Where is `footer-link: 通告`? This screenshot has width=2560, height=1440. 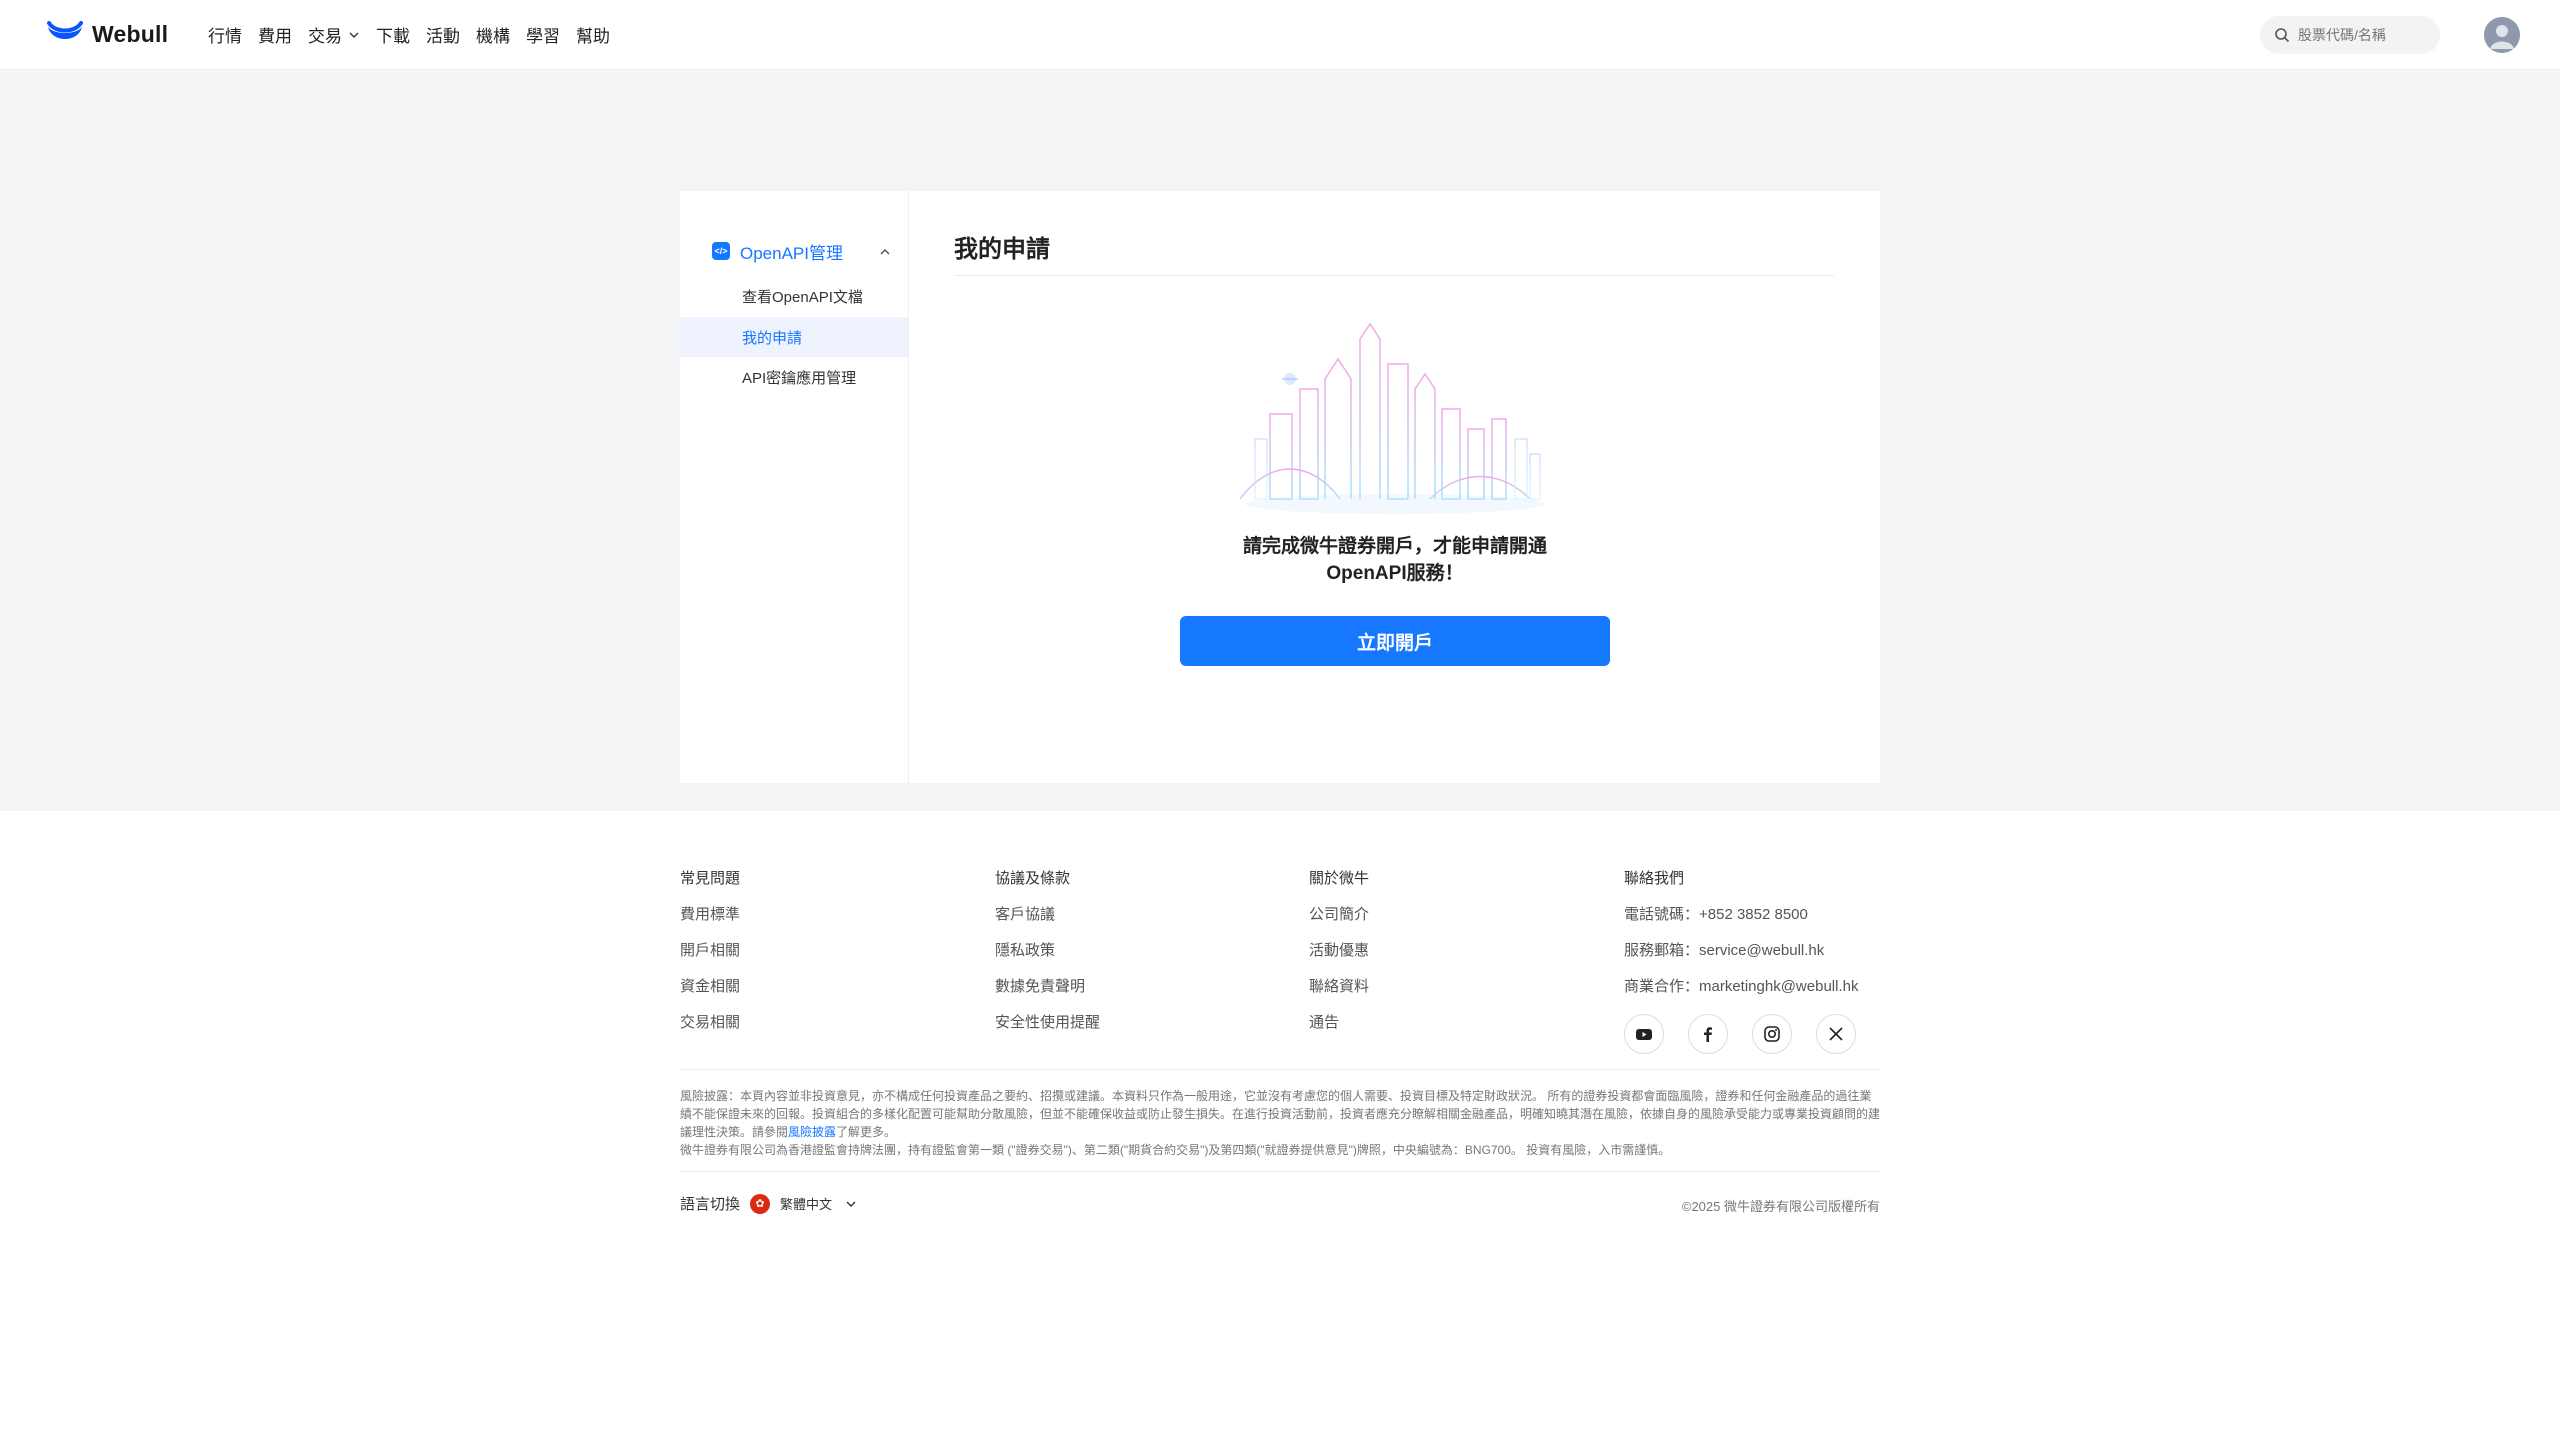
footer-link: 通告 is located at coordinates (1339, 1022).